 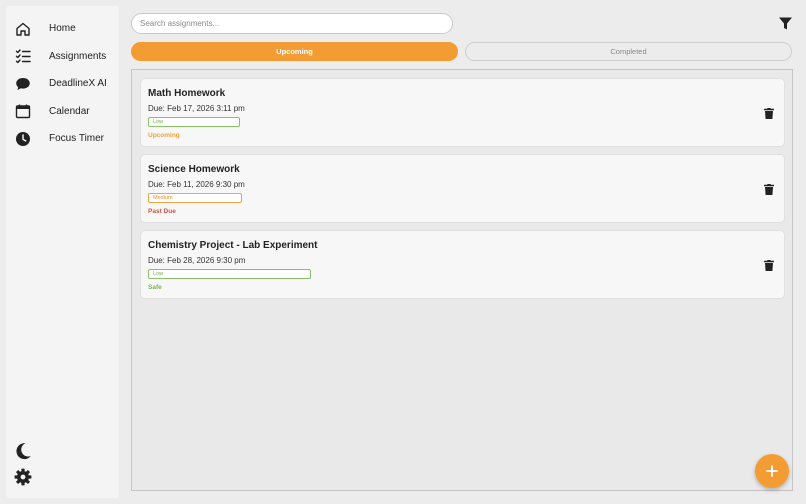 What do you see at coordinates (78, 84) in the screenshot?
I see `sidebar-item-label: DeadlineX AI` at bounding box center [78, 84].